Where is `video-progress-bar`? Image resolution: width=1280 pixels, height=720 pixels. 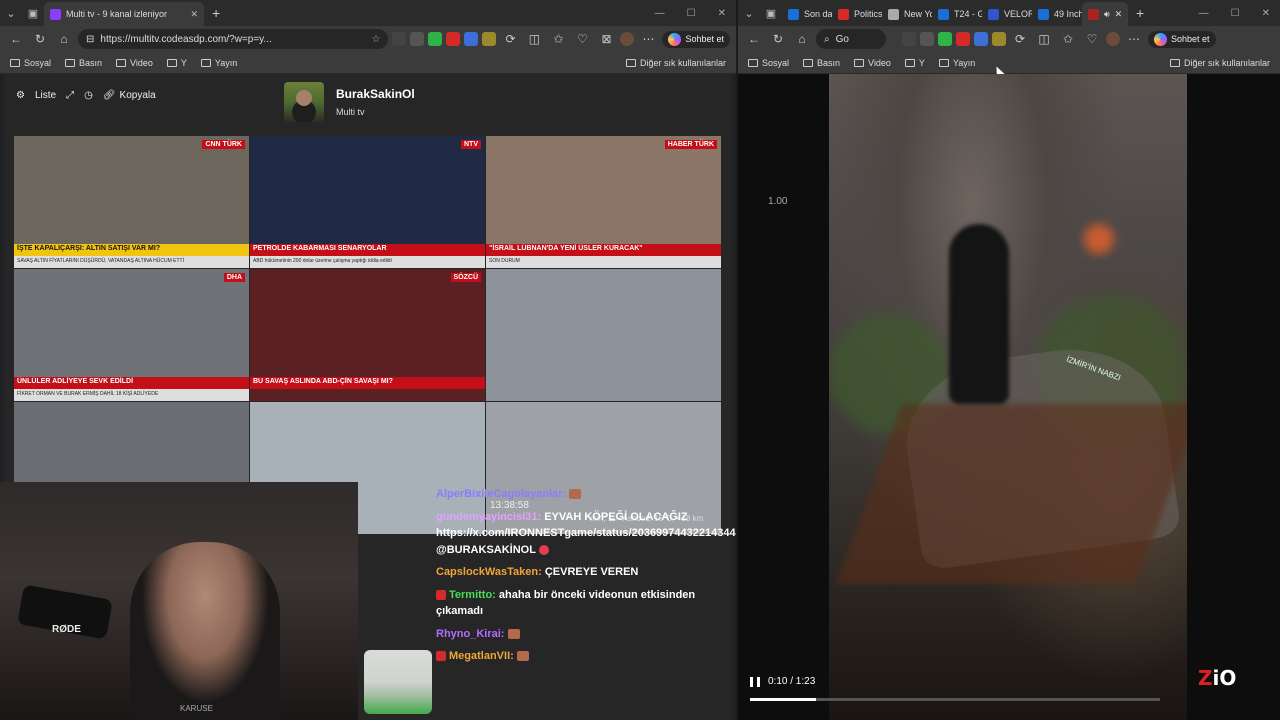
video-progress-bar is located at coordinates (955, 699).